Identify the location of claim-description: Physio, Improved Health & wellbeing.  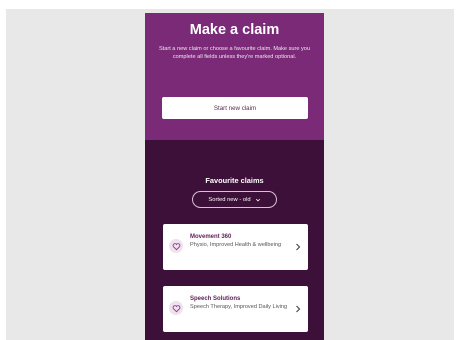
(236, 245).